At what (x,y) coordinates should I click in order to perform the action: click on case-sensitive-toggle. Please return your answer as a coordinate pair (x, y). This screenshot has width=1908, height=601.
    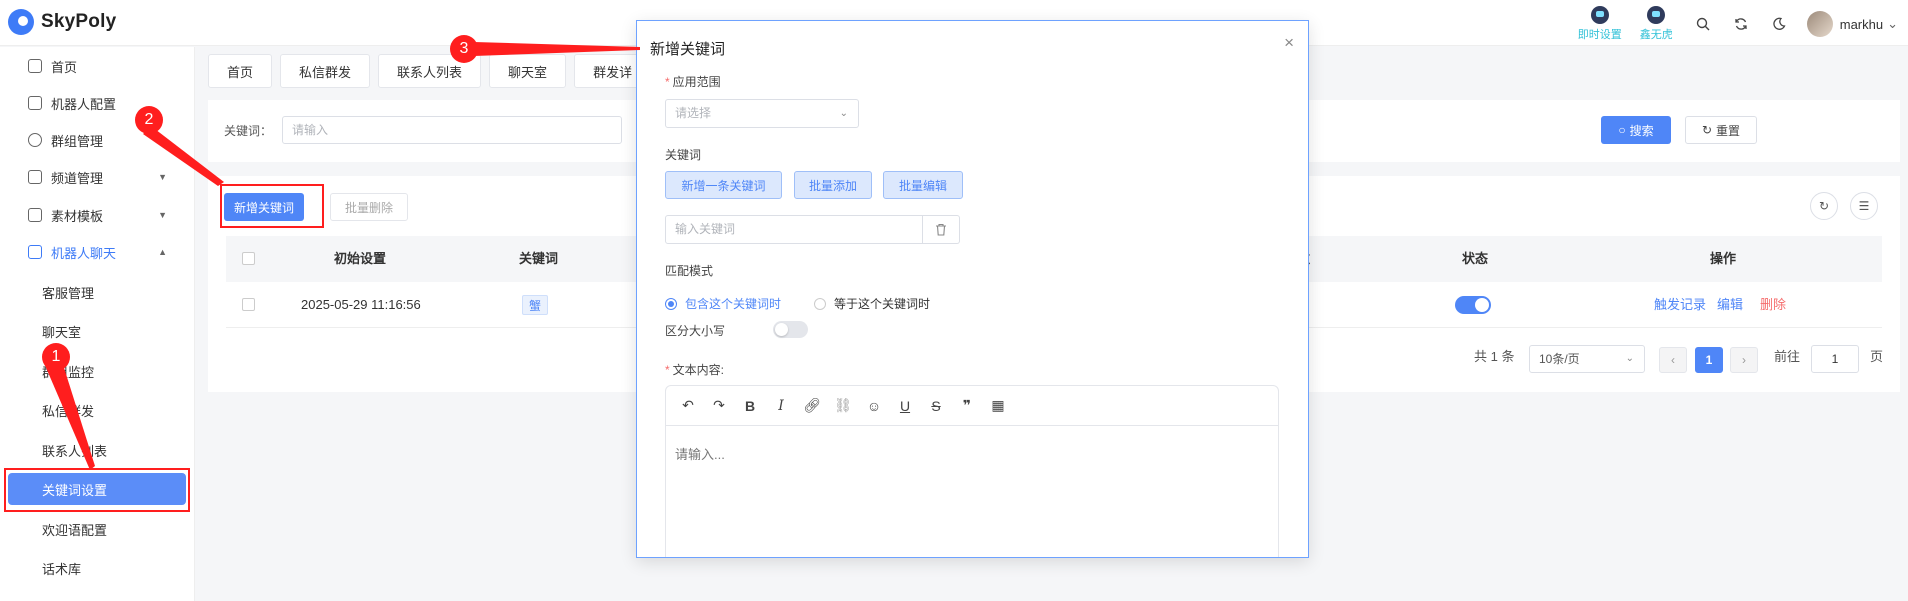
    Looking at the image, I should click on (790, 329).